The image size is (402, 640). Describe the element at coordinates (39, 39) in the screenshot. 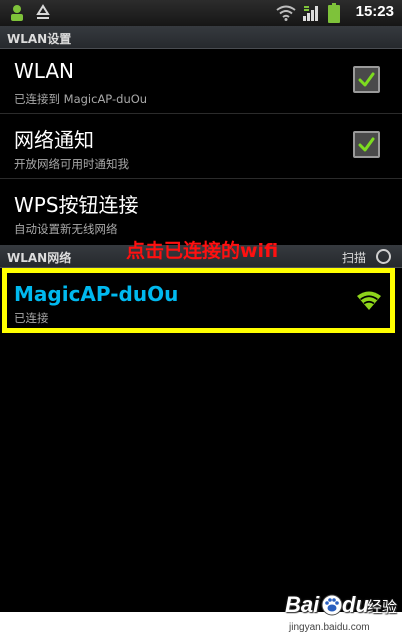

I see `section-title: WLAN设置` at that location.